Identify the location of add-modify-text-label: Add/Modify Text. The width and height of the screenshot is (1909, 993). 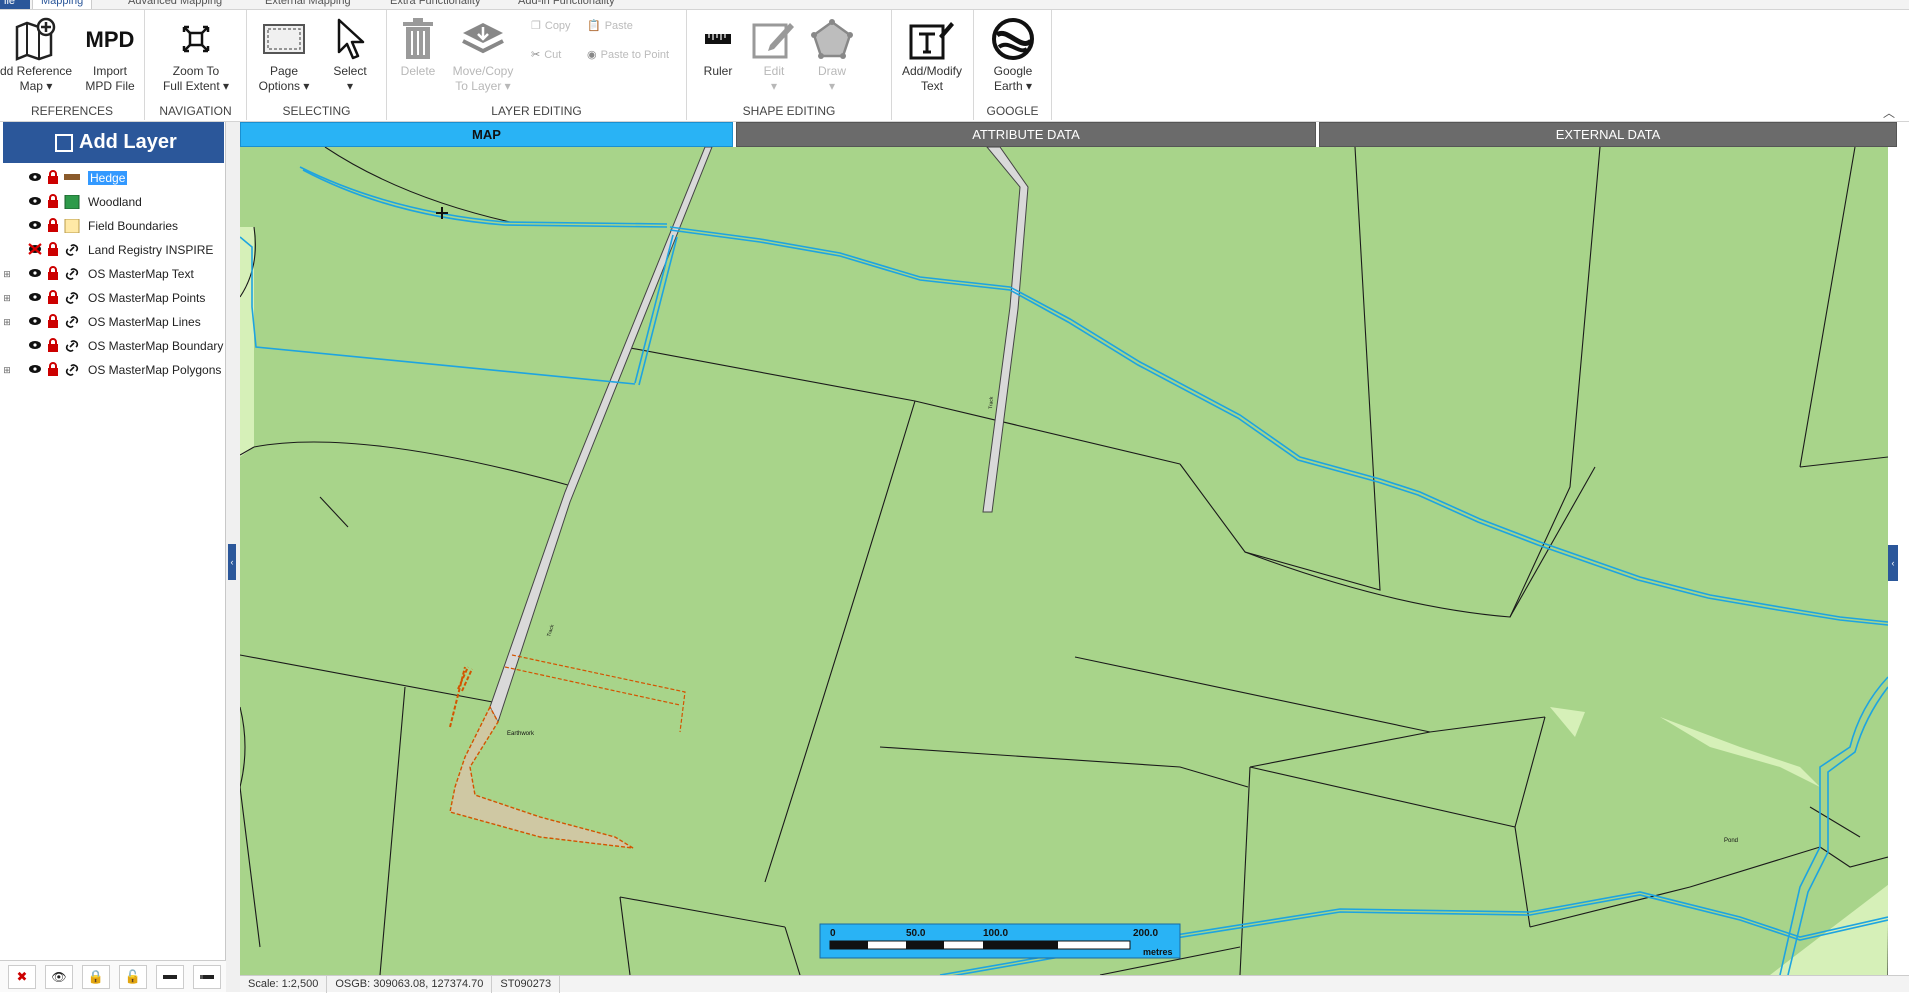
(932, 78).